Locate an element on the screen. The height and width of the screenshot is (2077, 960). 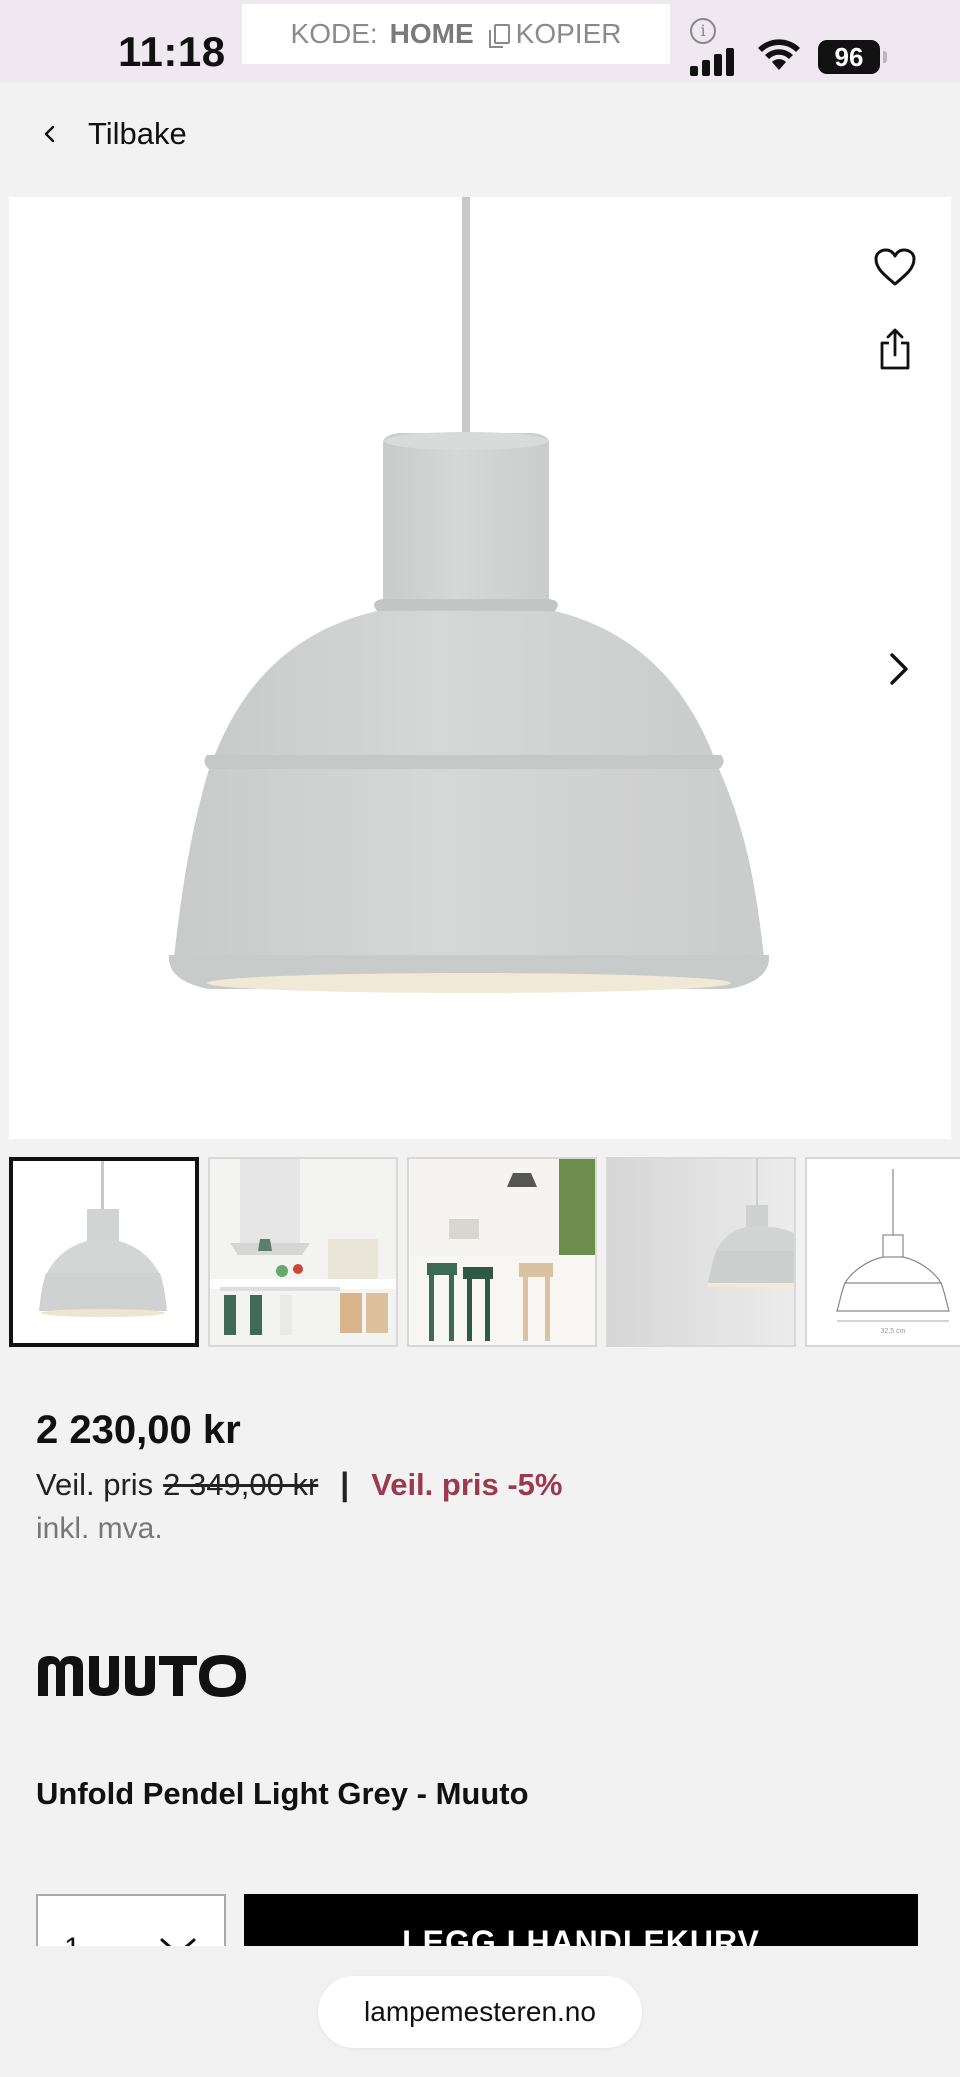
browser-bottom-bar: lampemesteren.no is located at coordinates (480, 2011).